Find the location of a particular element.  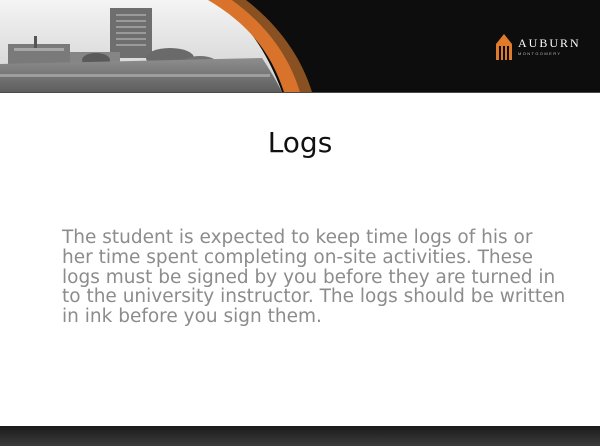

logo-name: AUBURN is located at coordinates (549, 43).